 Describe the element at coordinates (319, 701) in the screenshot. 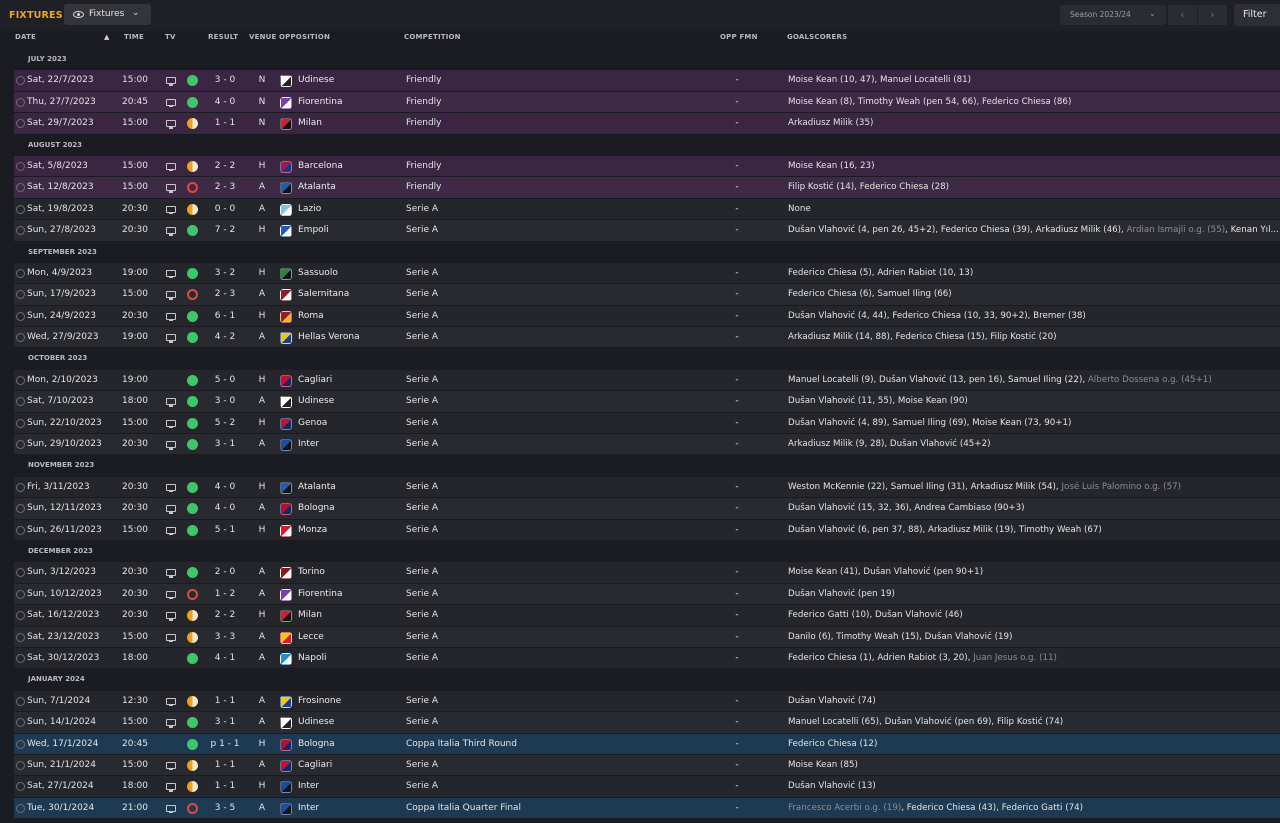

I see `opponent-name: Frosinone` at that location.